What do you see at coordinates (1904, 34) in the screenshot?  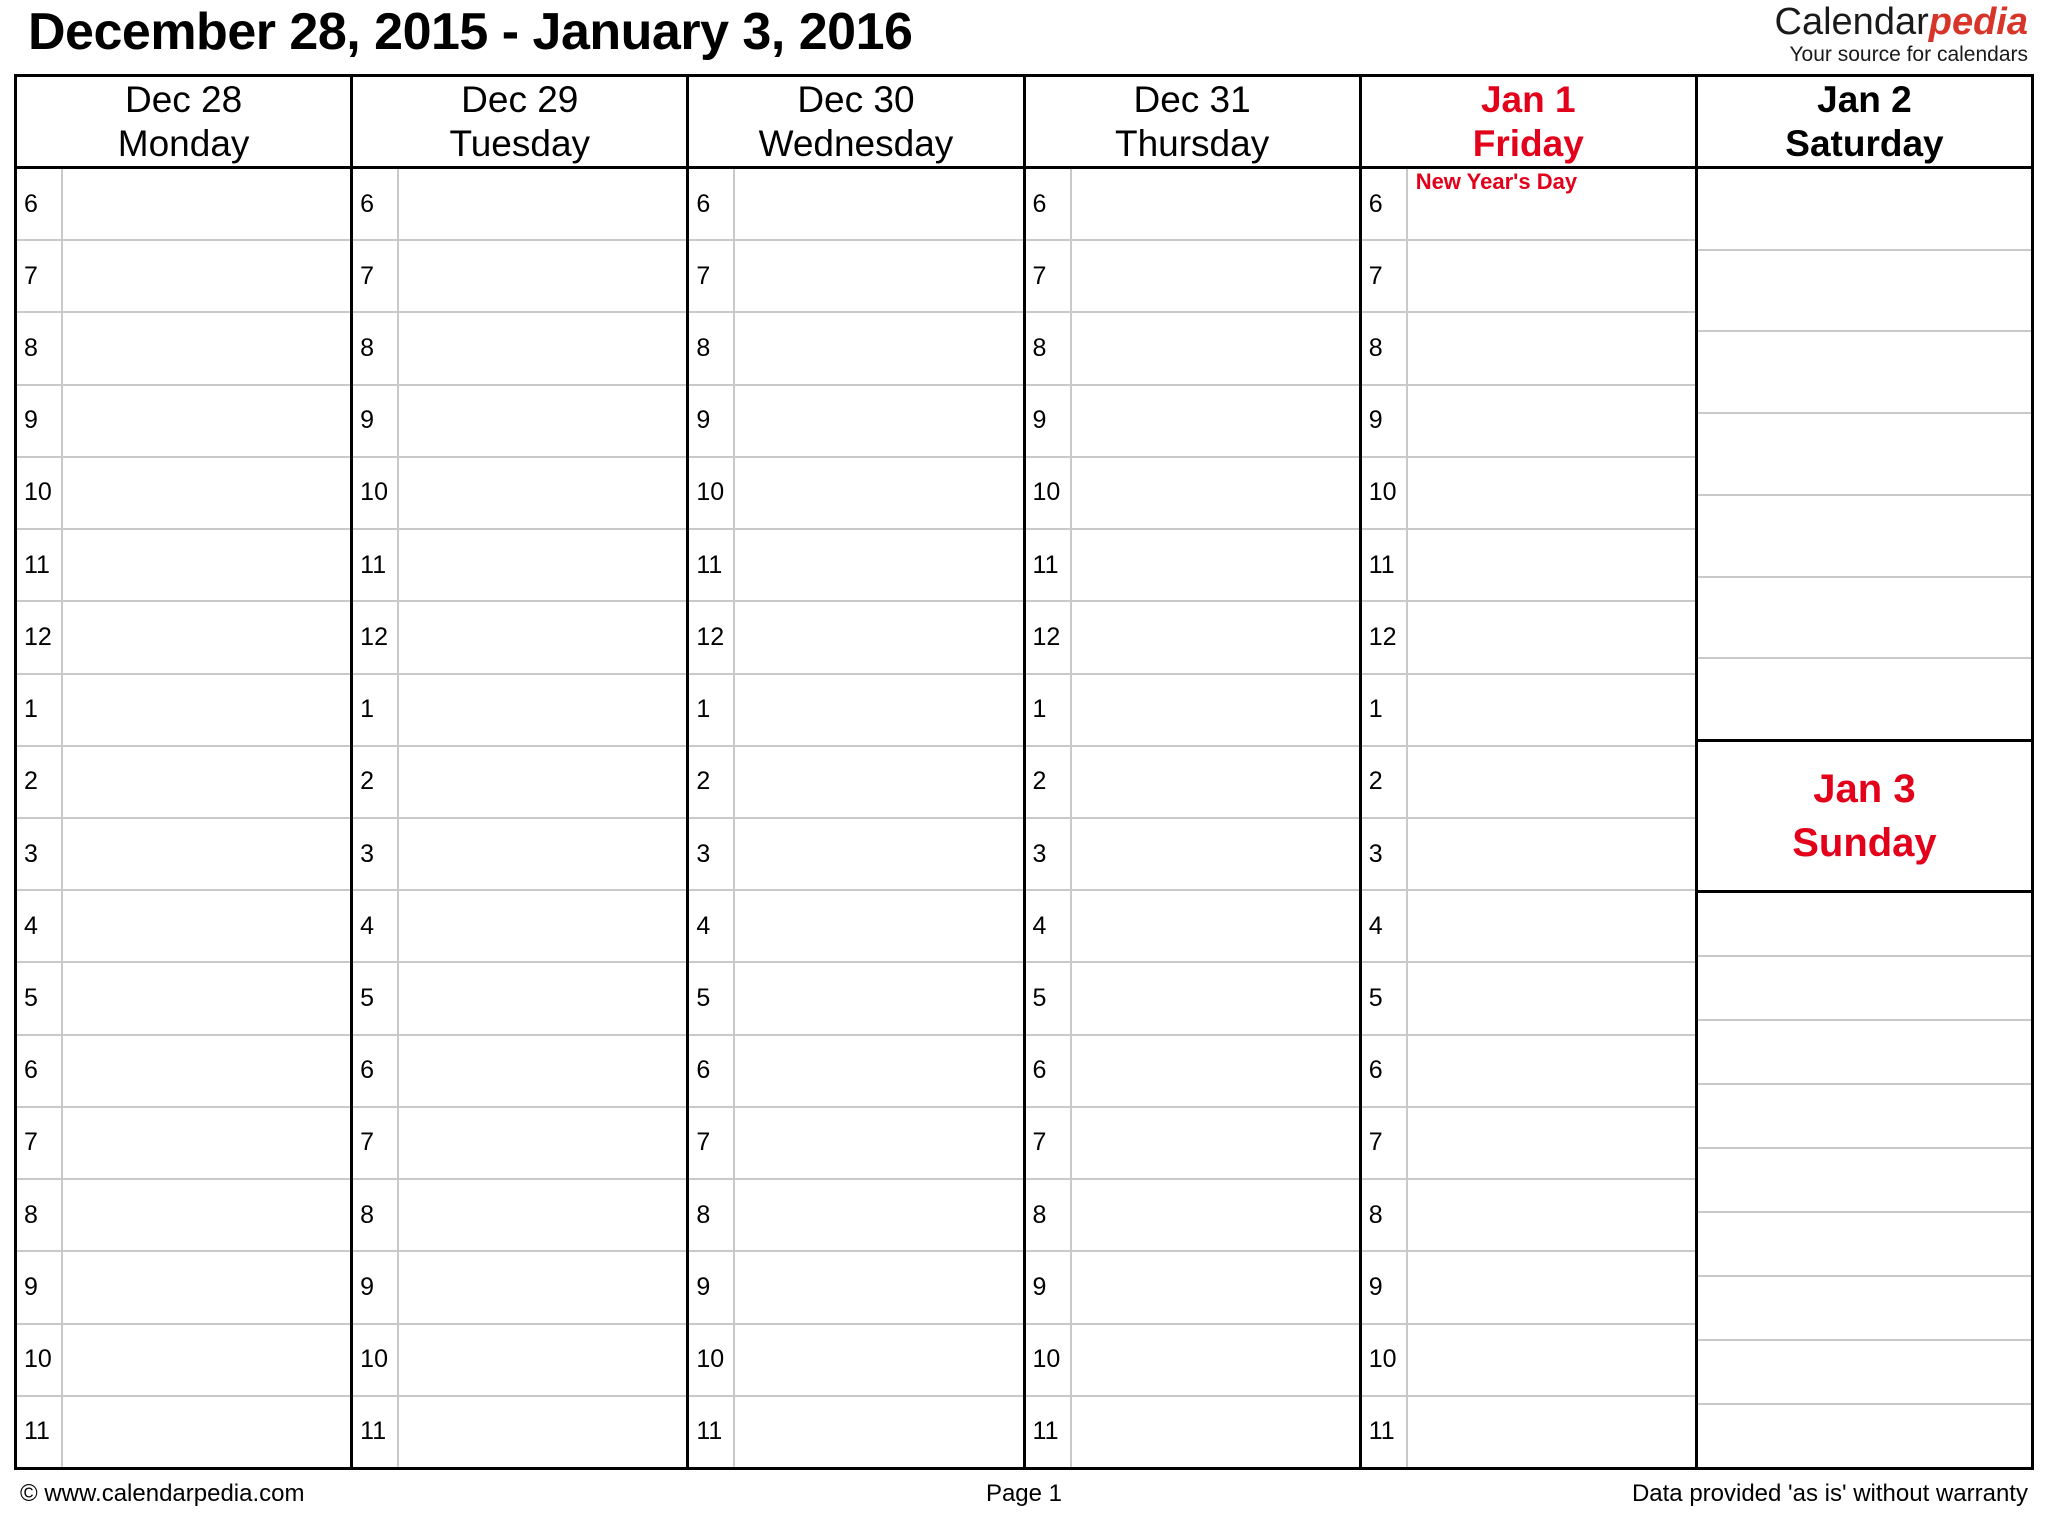 I see `calendarpedia-logo: Calendarpedia Your source for calendars` at bounding box center [1904, 34].